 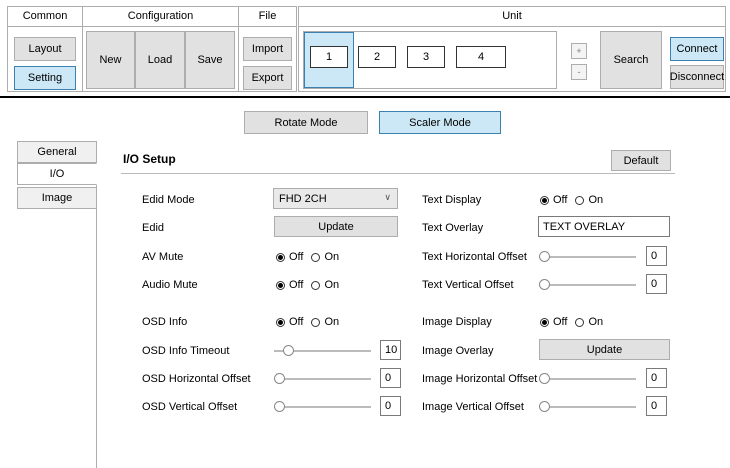 I want to click on osd-h-offset-label: OSD Horizontal Offset, so click(x=196, y=379).